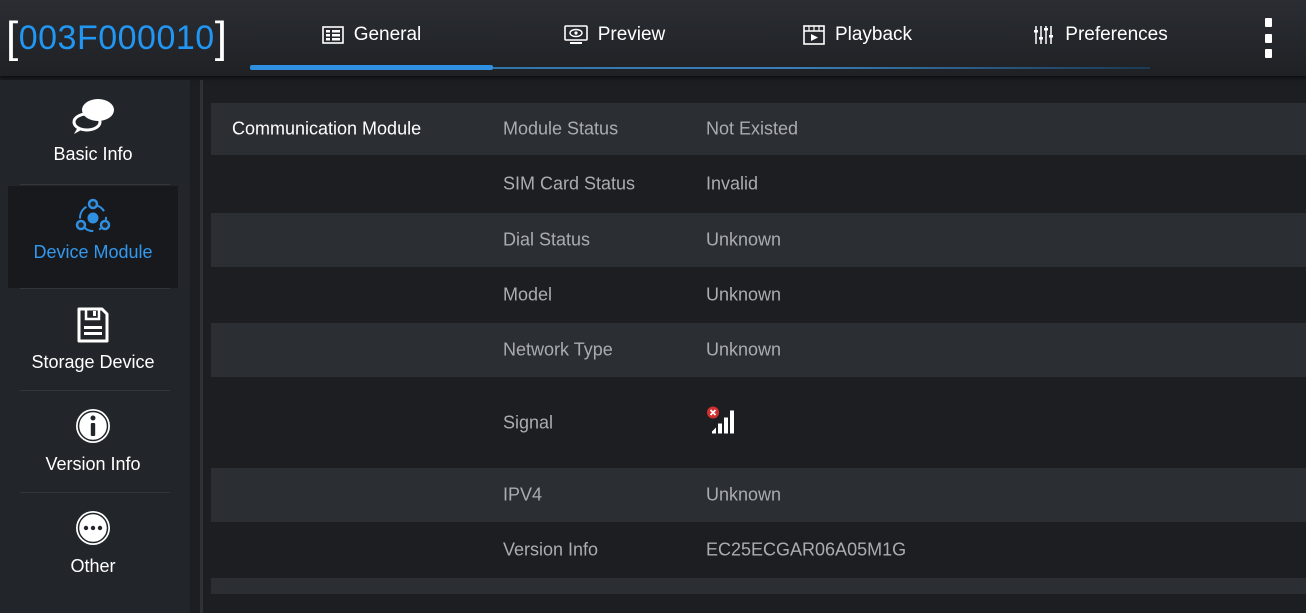 Image resolution: width=1306 pixels, height=613 pixels. I want to click on tab-preview-label: Preview, so click(631, 34).